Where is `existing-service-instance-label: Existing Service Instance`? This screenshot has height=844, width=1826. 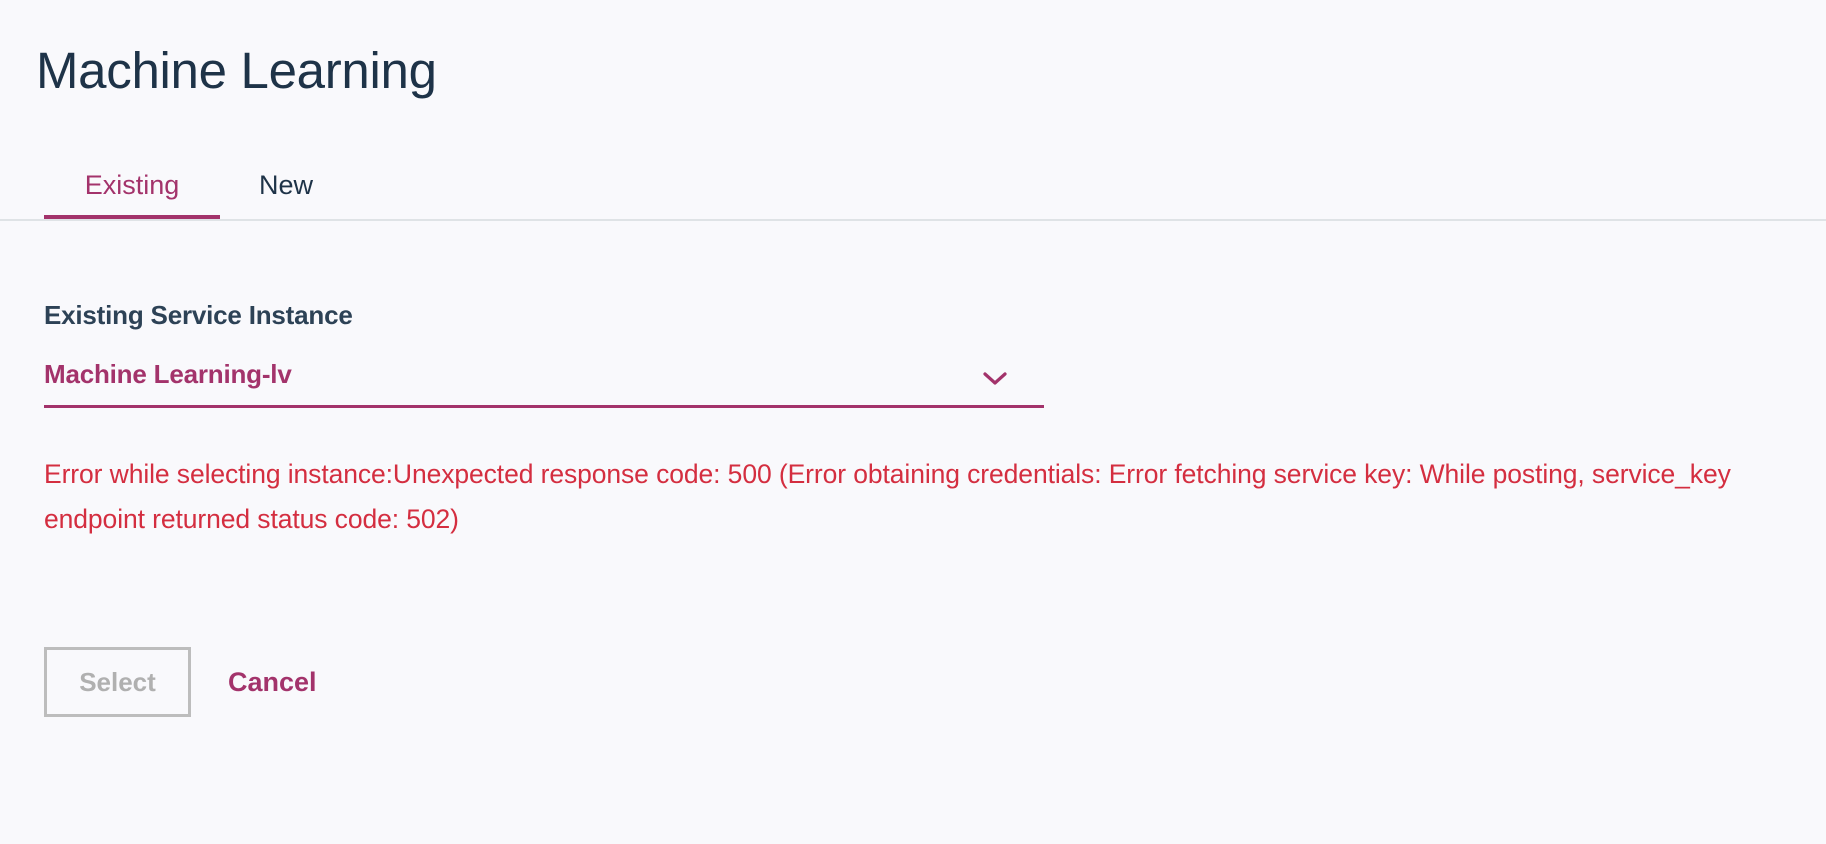
existing-service-instance-label: Existing Service Instance is located at coordinates (198, 315).